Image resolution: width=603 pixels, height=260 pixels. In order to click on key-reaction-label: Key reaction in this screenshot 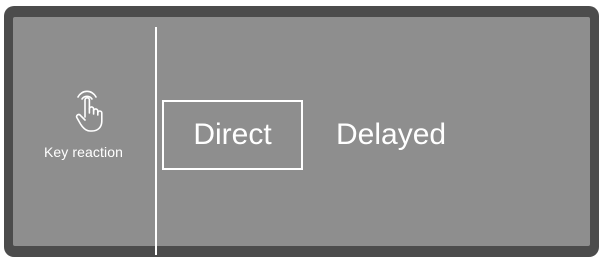, I will do `click(83, 152)`.